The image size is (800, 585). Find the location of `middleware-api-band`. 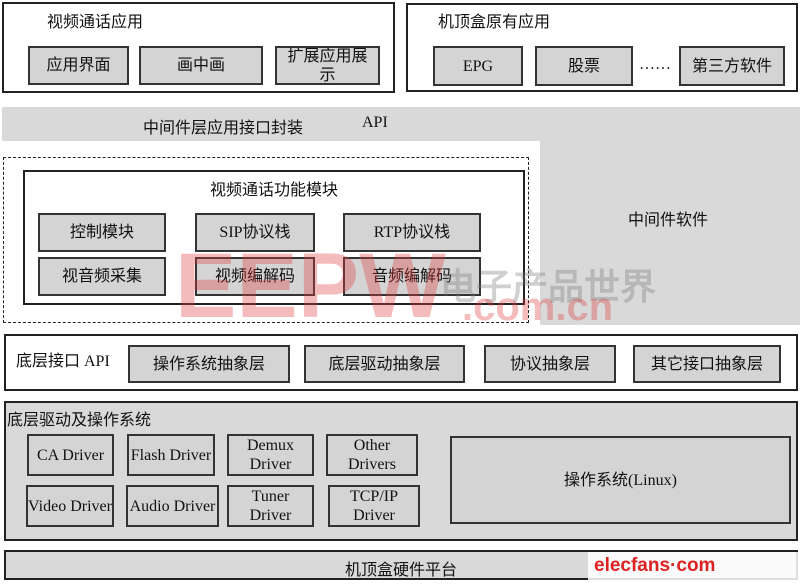

middleware-api-band is located at coordinates (401, 124).